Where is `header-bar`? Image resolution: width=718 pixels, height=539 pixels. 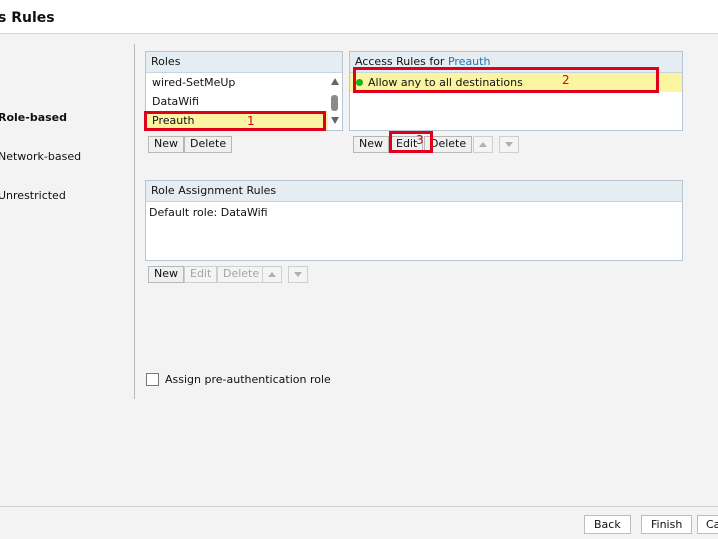
header-bar is located at coordinates (359, 17).